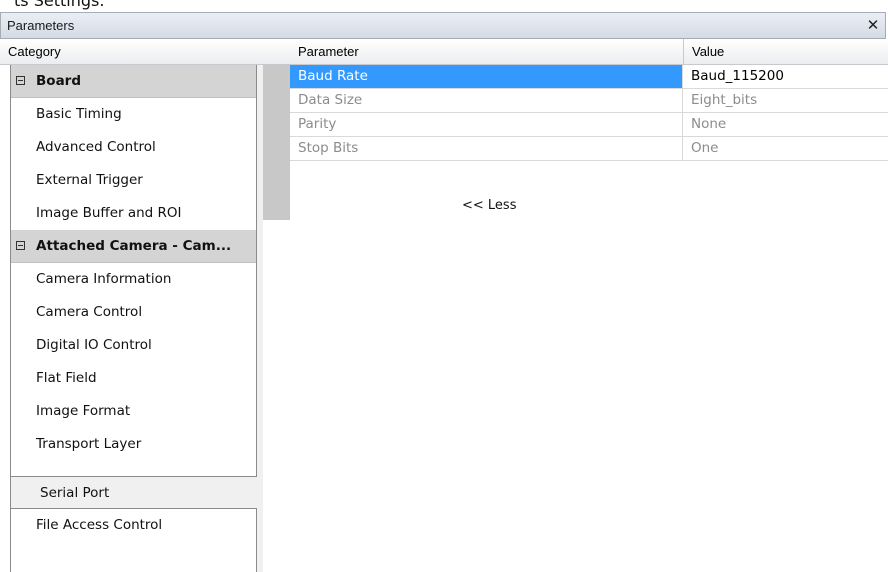 This screenshot has height=572, width=888. I want to click on category-item-advanced-control: Advanced Control, so click(133, 147).